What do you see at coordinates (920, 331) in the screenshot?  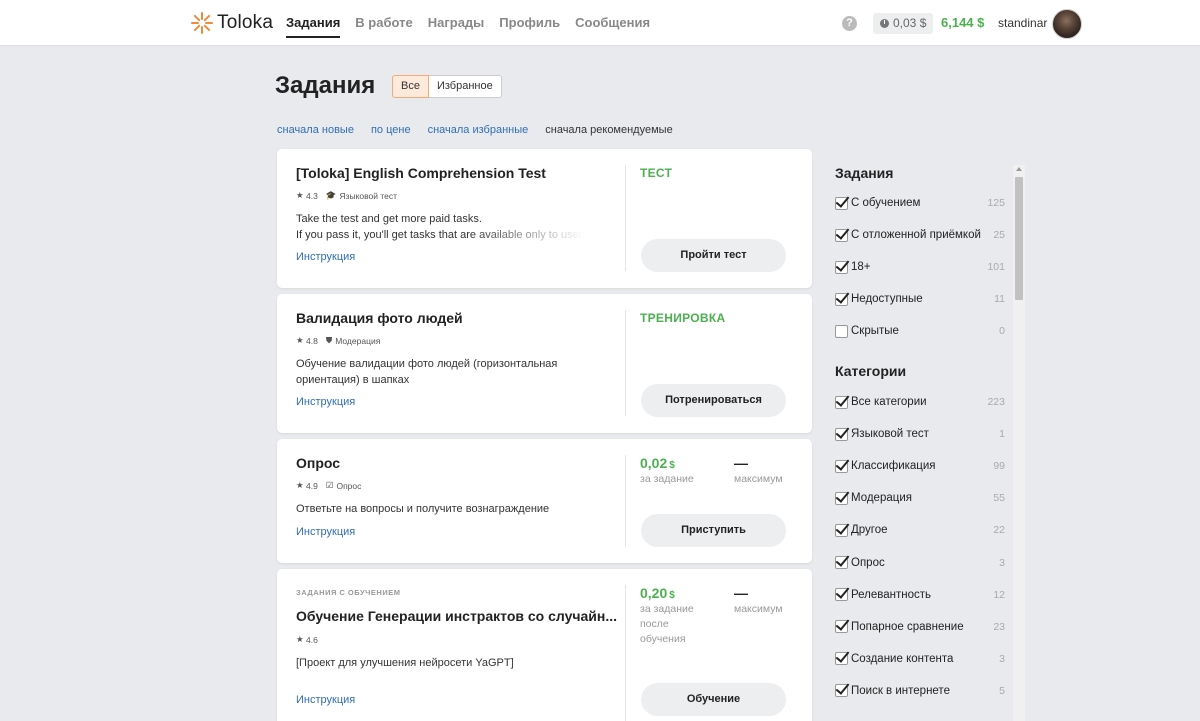 I see `filter-checkbox-row: Скрытые 0` at bounding box center [920, 331].